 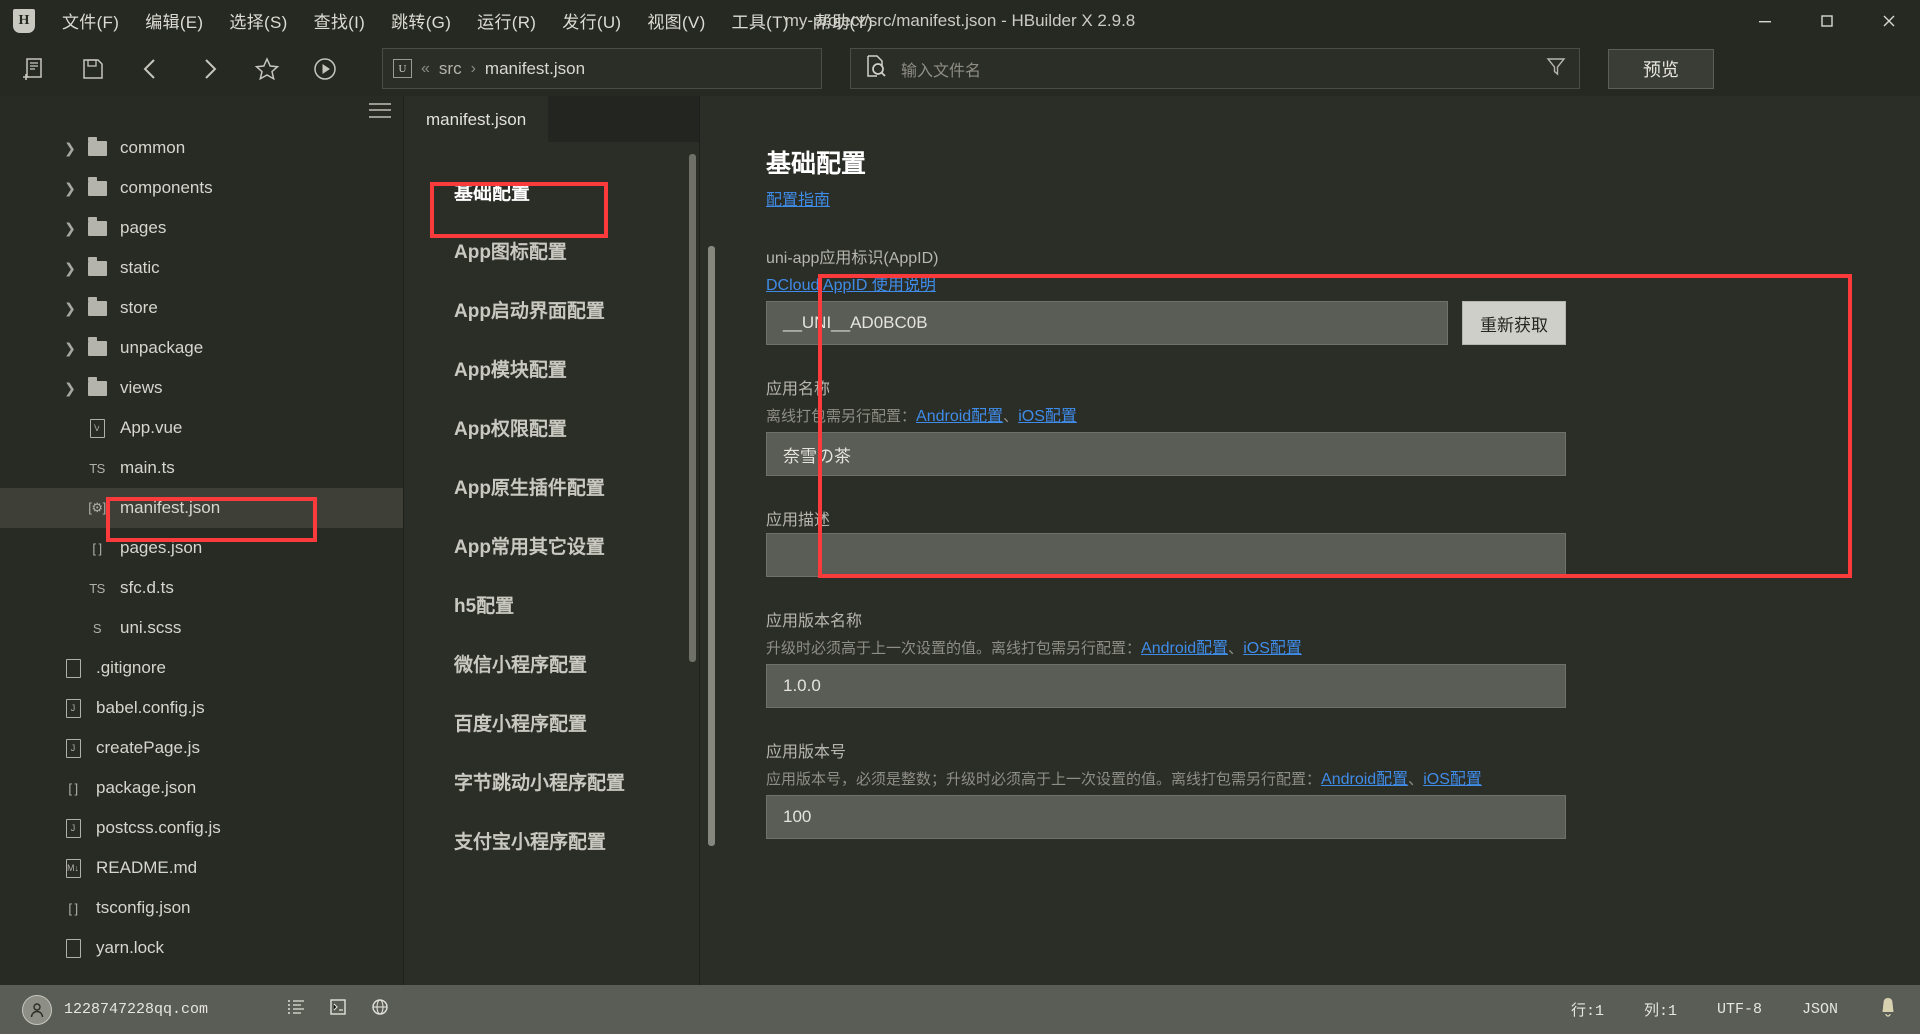 What do you see at coordinates (201, 788) in the screenshot?
I see `tree-item-package-json: [ ] package.json` at bounding box center [201, 788].